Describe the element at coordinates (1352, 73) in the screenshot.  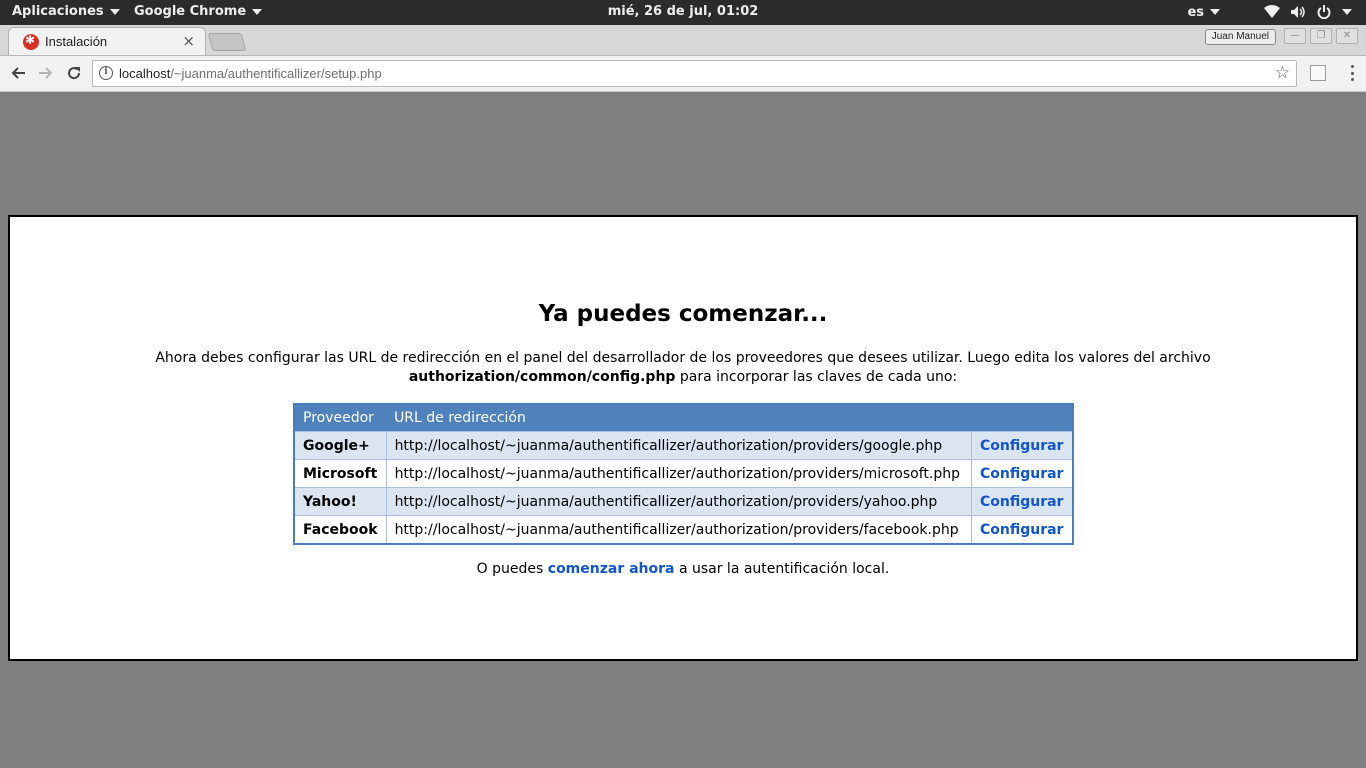
I see `menu-icon` at that location.